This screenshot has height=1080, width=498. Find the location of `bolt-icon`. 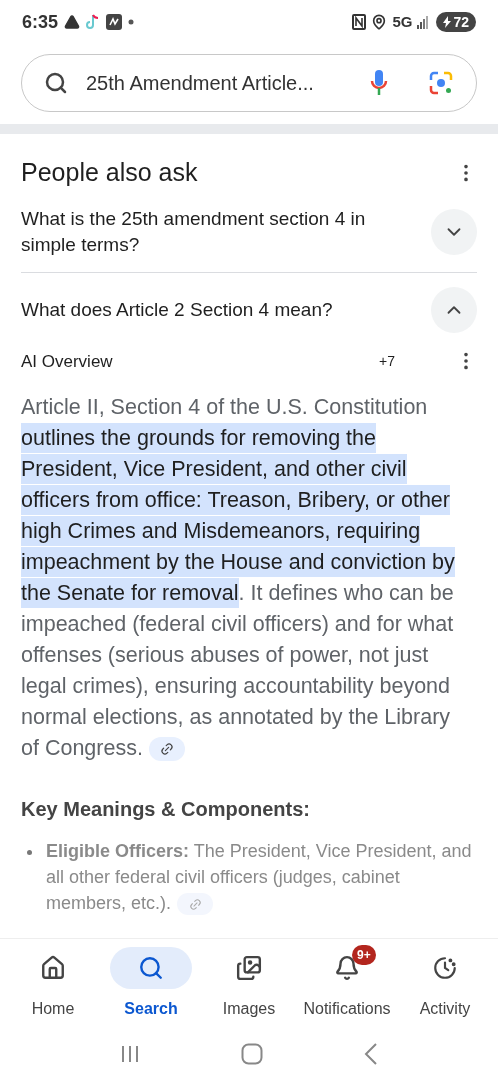

bolt-icon is located at coordinates (447, 22).